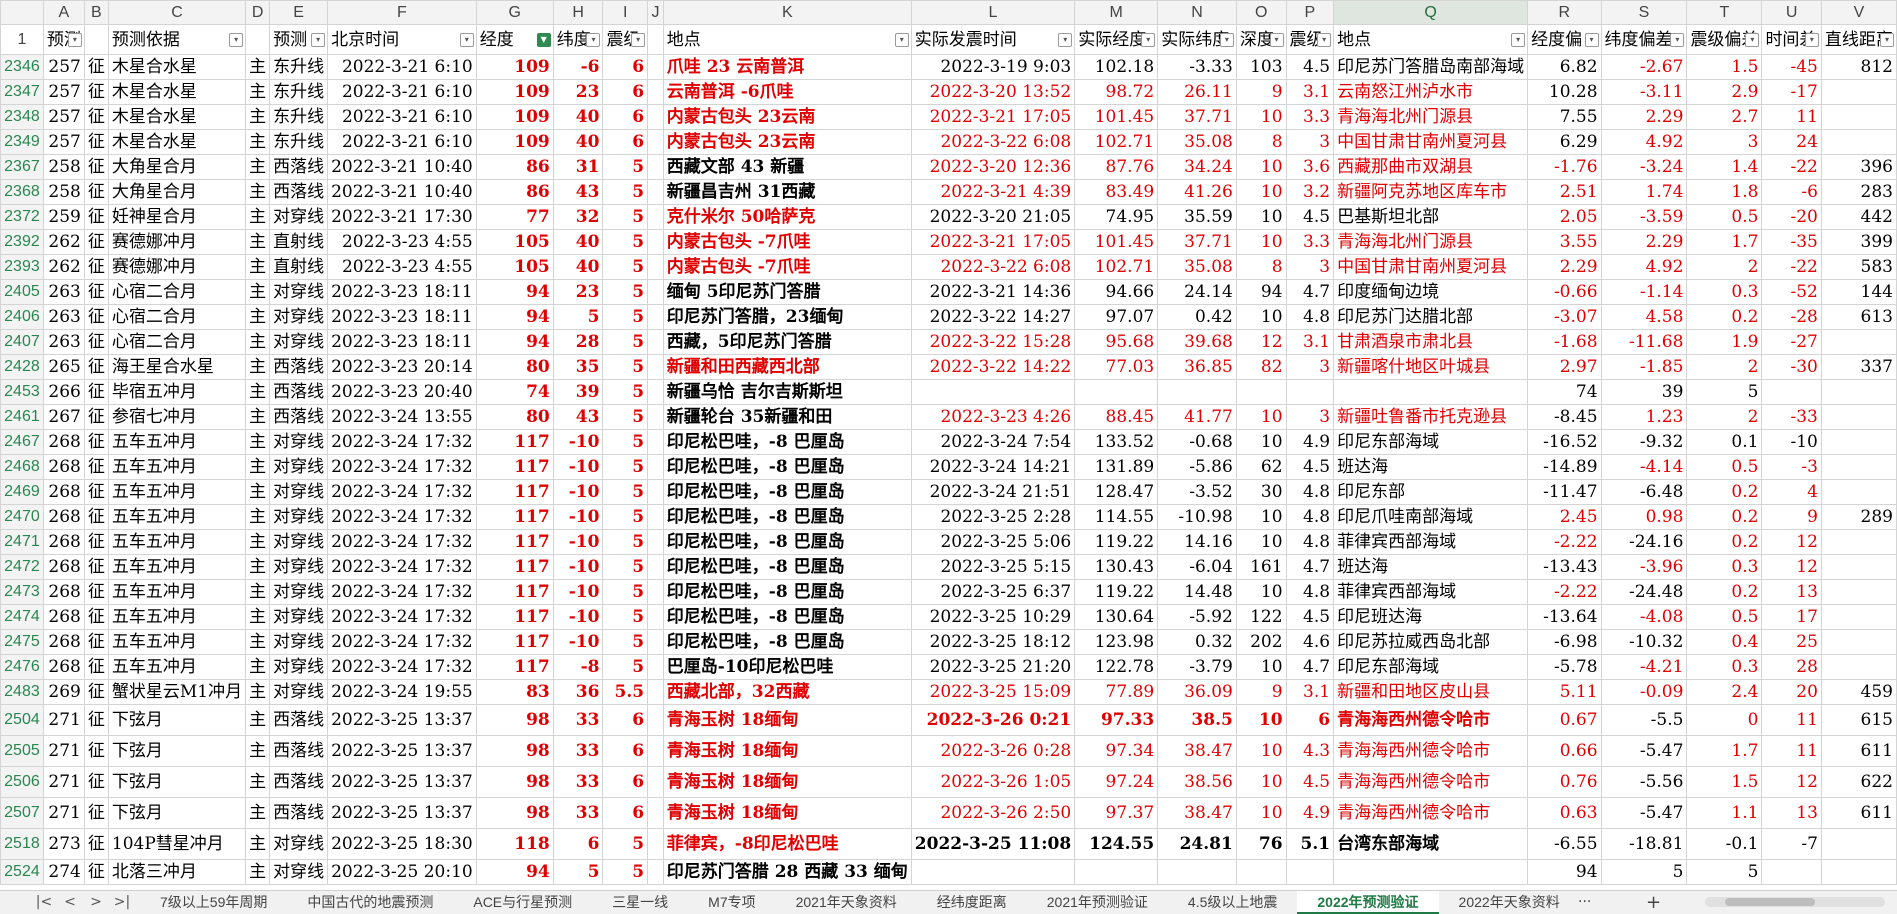 Image resolution: width=1897 pixels, height=914 pixels. I want to click on cell-t: 0.2, so click(1724, 542).